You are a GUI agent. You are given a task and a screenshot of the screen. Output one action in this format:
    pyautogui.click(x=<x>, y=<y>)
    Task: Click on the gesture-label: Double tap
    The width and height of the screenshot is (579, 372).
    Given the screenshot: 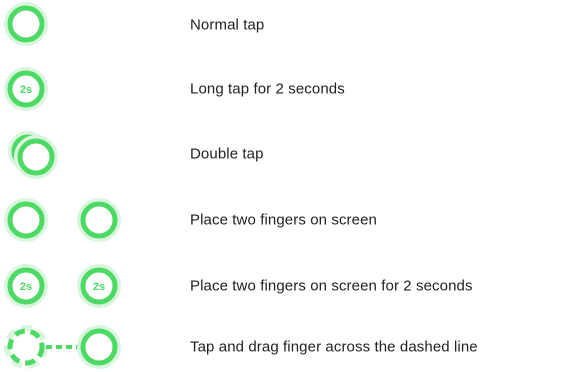 What is the action you would take?
    pyautogui.click(x=227, y=154)
    